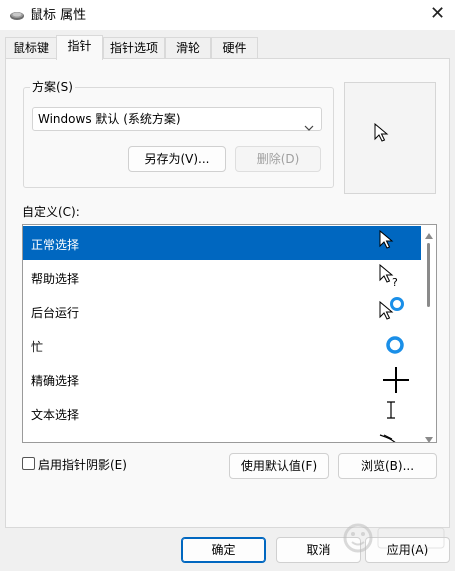 The image size is (455, 571). What do you see at coordinates (222, 379) in the screenshot?
I see `list-item: 精确选择` at bounding box center [222, 379].